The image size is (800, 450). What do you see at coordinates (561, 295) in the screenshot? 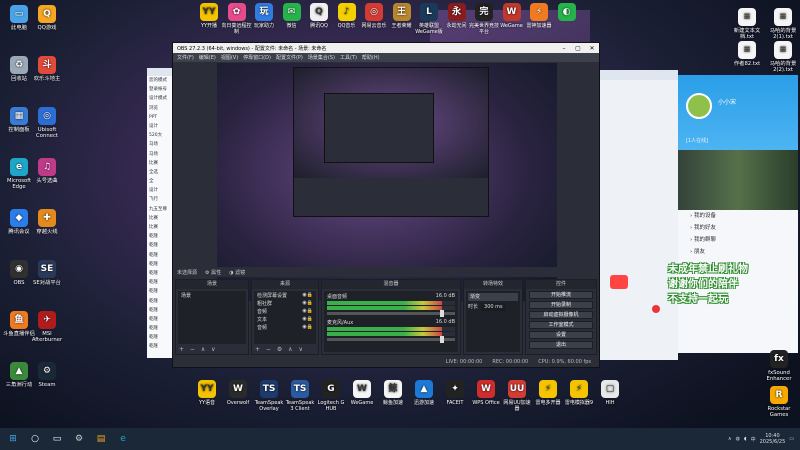
I see `control-button: 开始推流` at bounding box center [561, 295].